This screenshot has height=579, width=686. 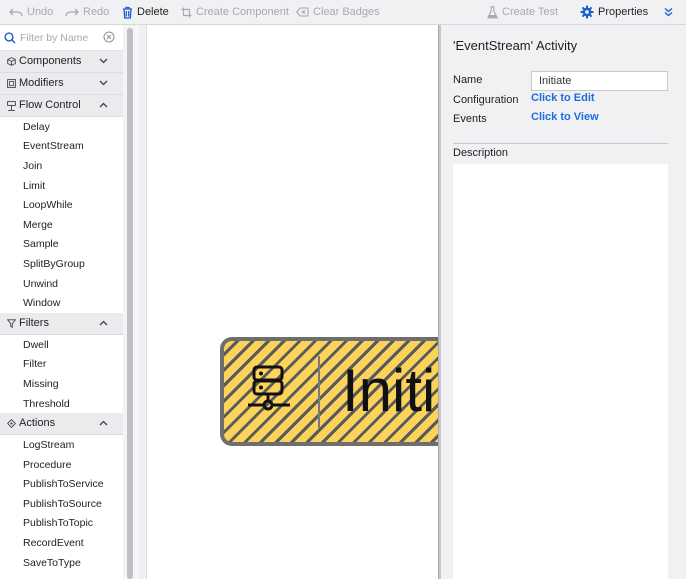 What do you see at coordinates (61, 284) in the screenshot?
I see `palette-item-unwind: Unwind` at bounding box center [61, 284].